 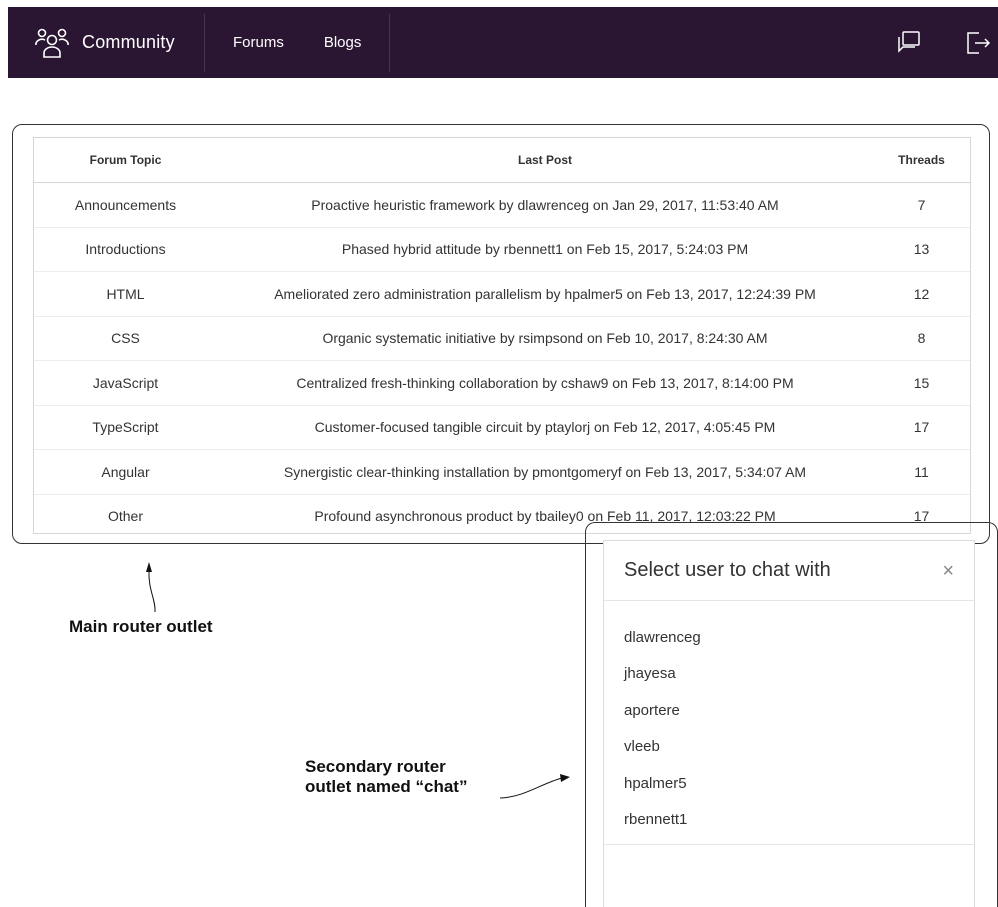 I want to click on annotation-arrows, so click(x=358, y=680).